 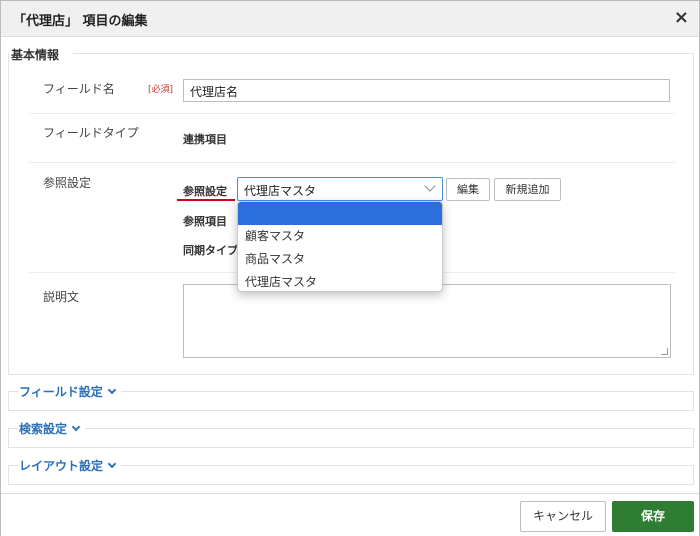 What do you see at coordinates (468, 189) in the screenshot?
I see `edit-button: 編集` at bounding box center [468, 189].